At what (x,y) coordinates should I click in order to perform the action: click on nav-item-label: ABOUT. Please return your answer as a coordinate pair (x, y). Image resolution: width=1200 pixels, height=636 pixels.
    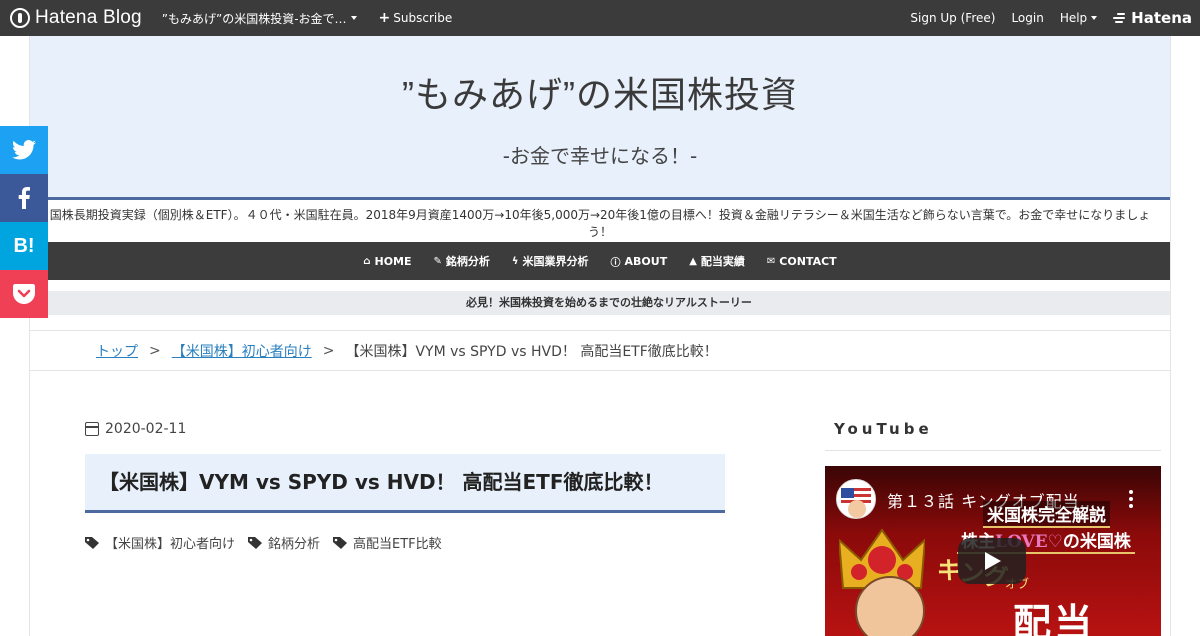
    Looking at the image, I should click on (646, 261).